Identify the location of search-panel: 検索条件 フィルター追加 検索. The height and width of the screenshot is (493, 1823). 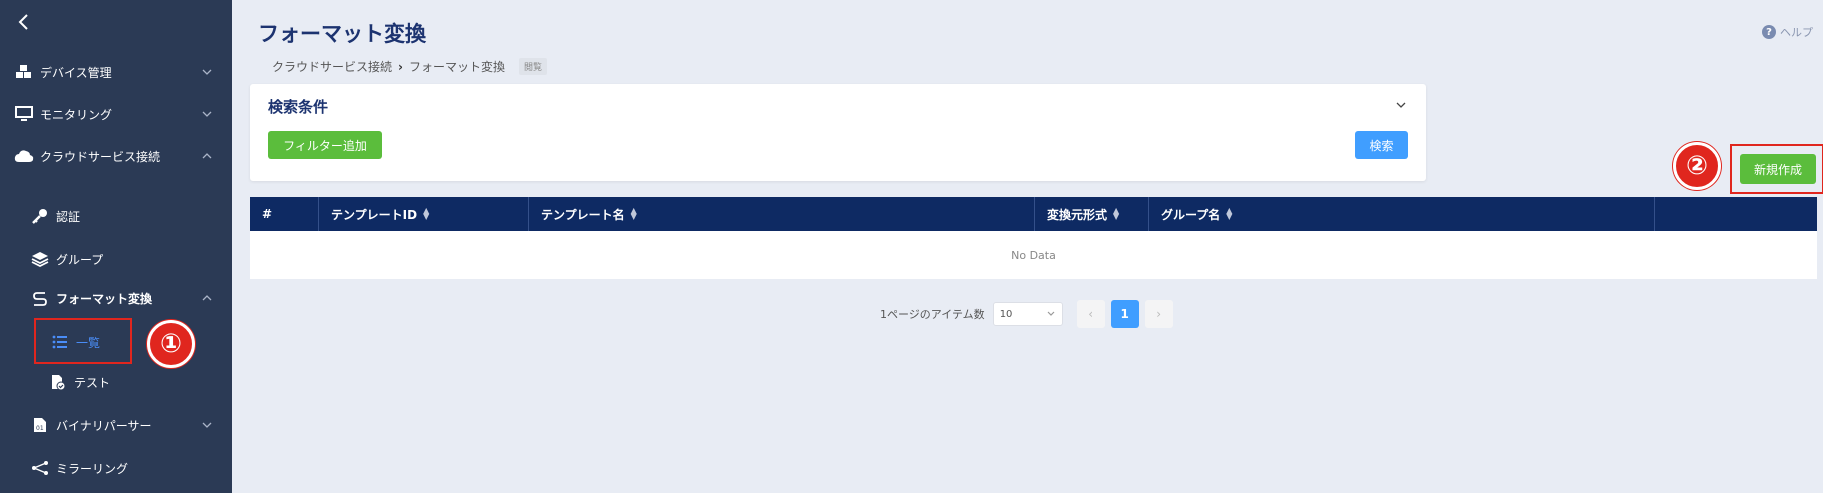
(838, 132).